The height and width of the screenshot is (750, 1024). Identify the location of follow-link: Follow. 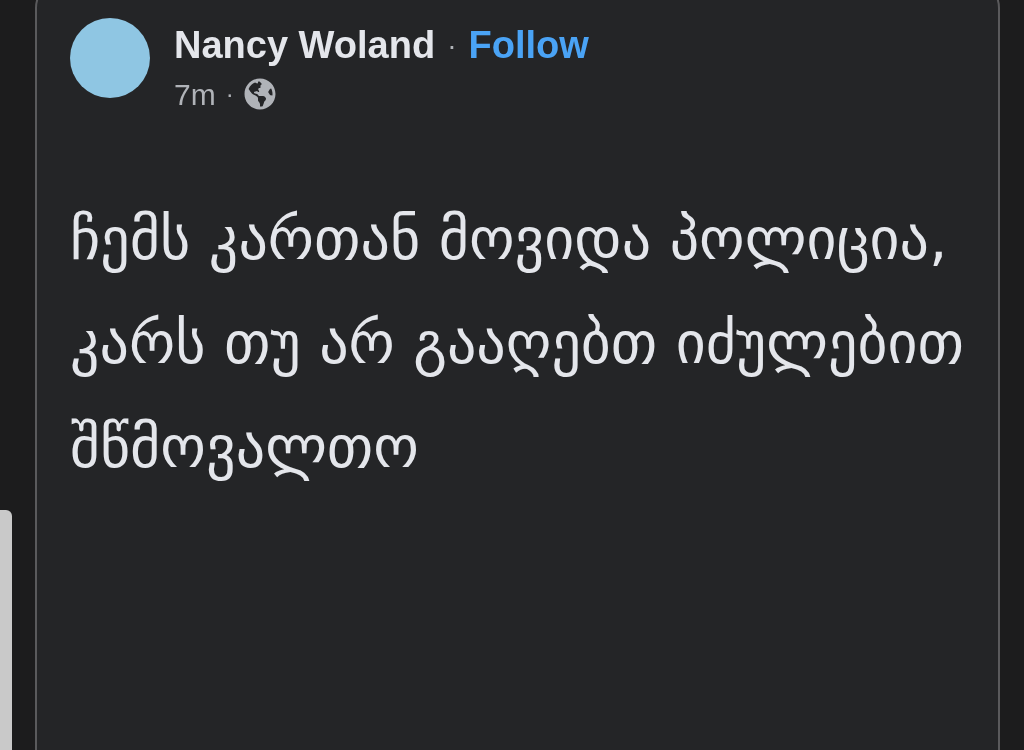
(528, 46).